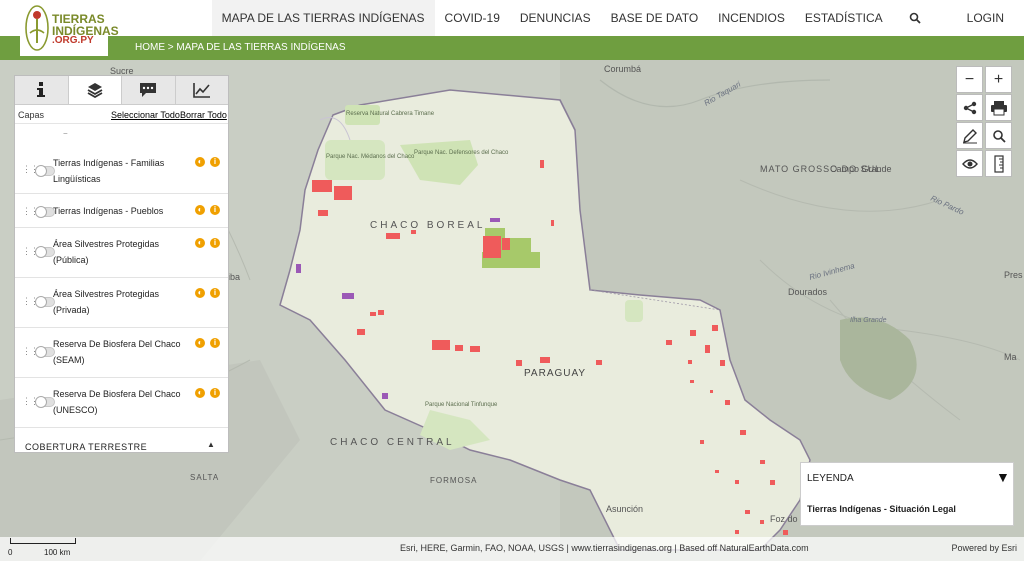 Image resolution: width=1024 pixels, height=561 pixels. What do you see at coordinates (555, 18) in the screenshot?
I see `nav-denuncias: DENUNCIAS` at bounding box center [555, 18].